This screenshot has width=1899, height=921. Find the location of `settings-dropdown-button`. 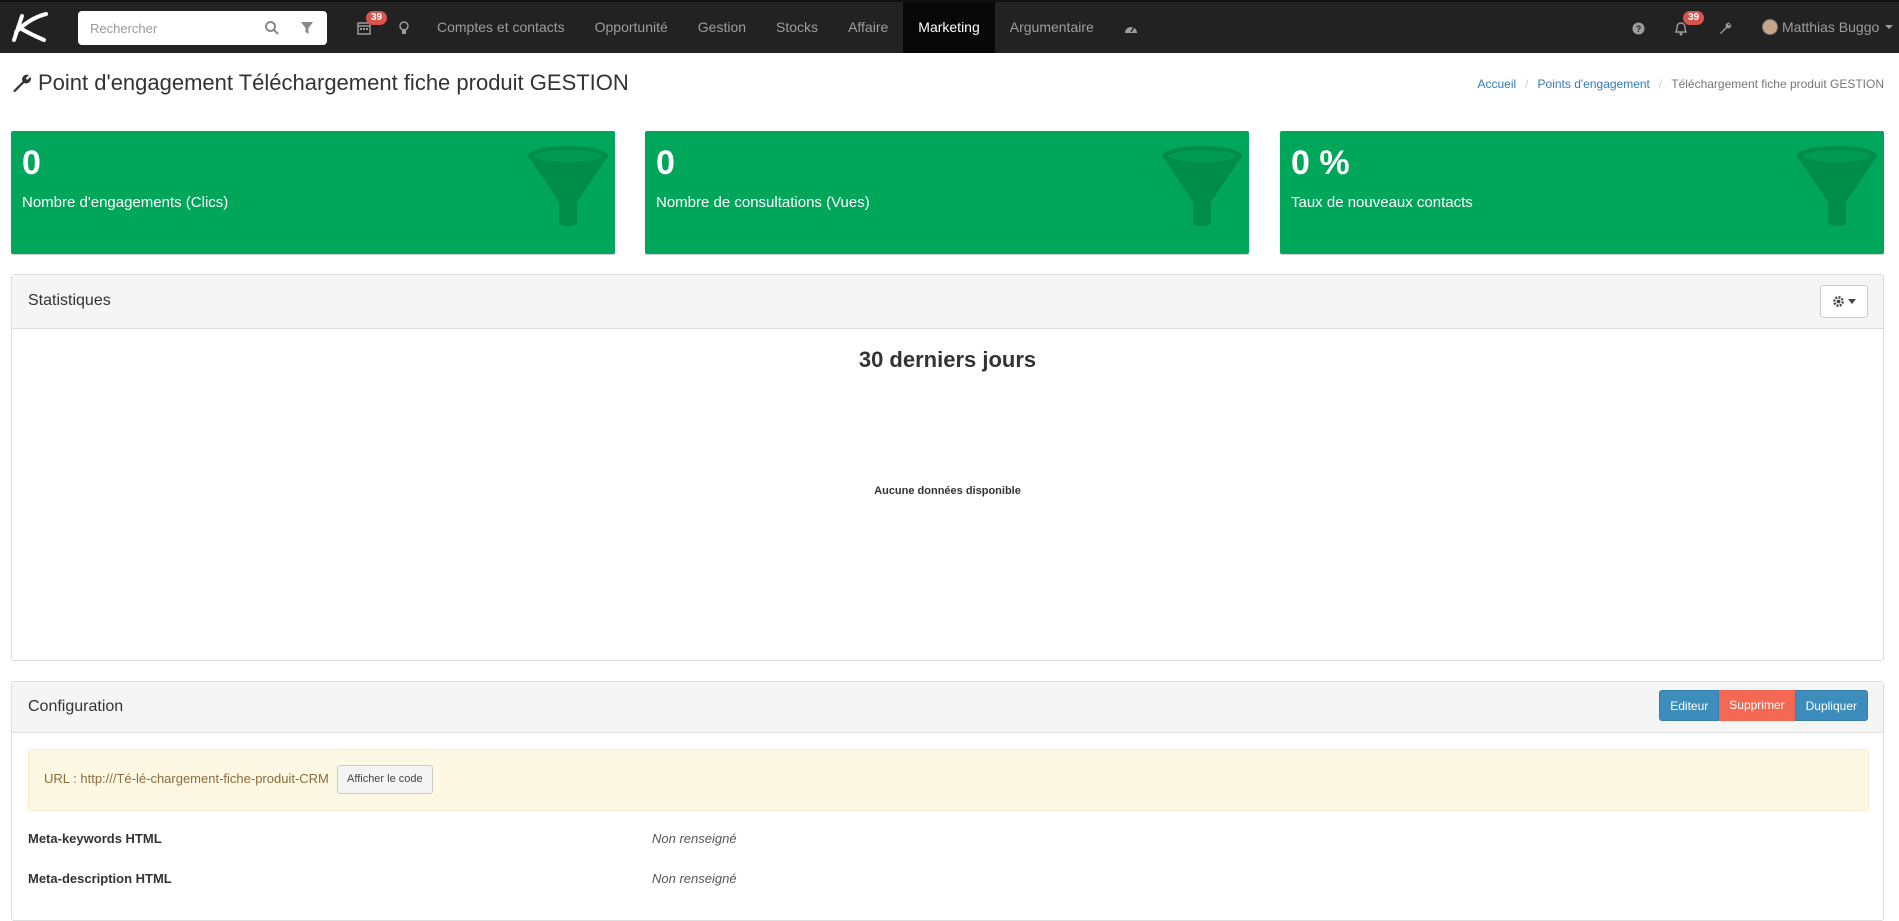

settings-dropdown-button is located at coordinates (1844, 301).